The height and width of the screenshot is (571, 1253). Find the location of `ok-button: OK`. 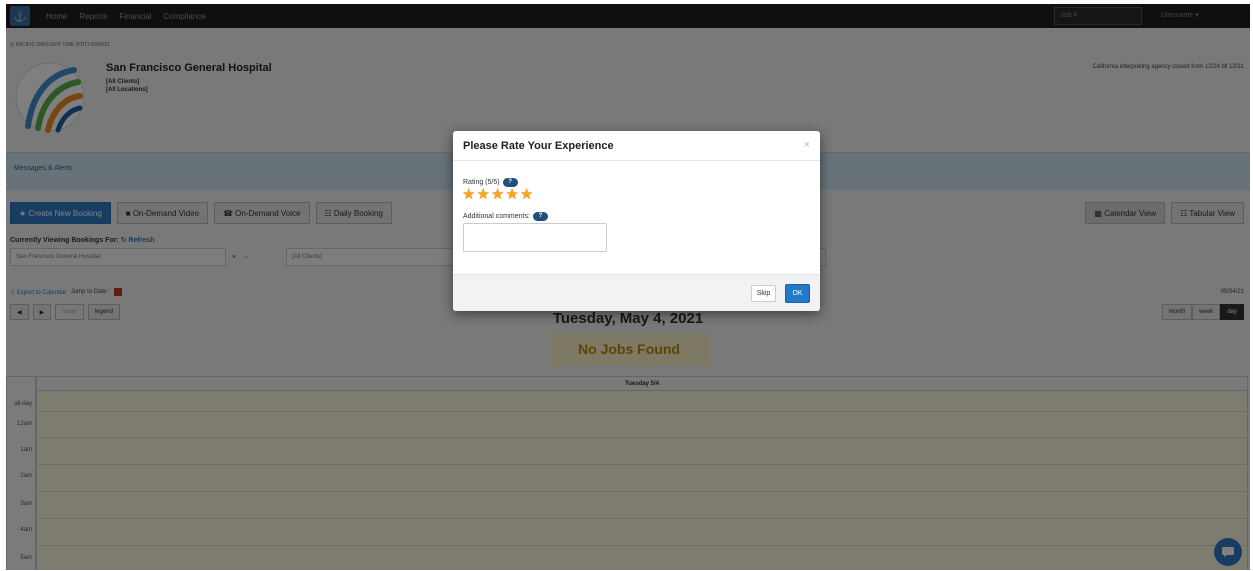

ok-button: OK is located at coordinates (797, 293).